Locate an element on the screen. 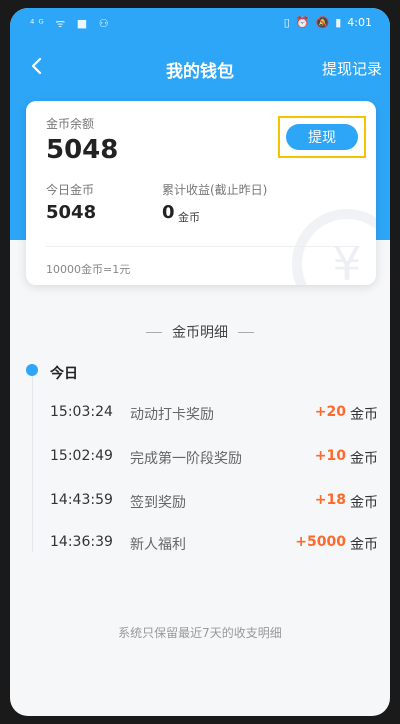 The width and height of the screenshot is (400, 724). section-header: 金币明细 is located at coordinates (200, 332).